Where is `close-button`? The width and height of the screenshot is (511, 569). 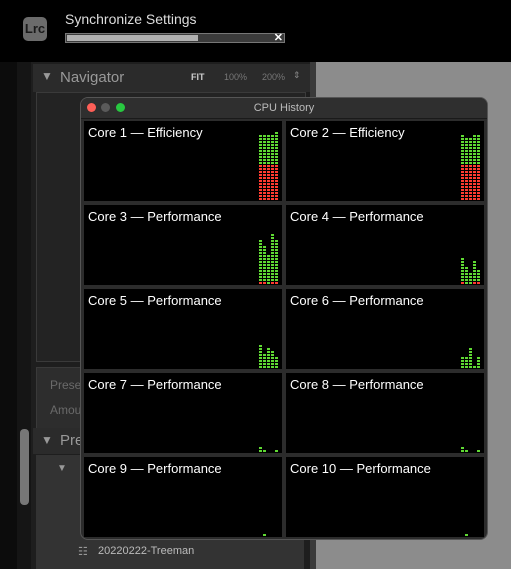 close-button is located at coordinates (91, 107).